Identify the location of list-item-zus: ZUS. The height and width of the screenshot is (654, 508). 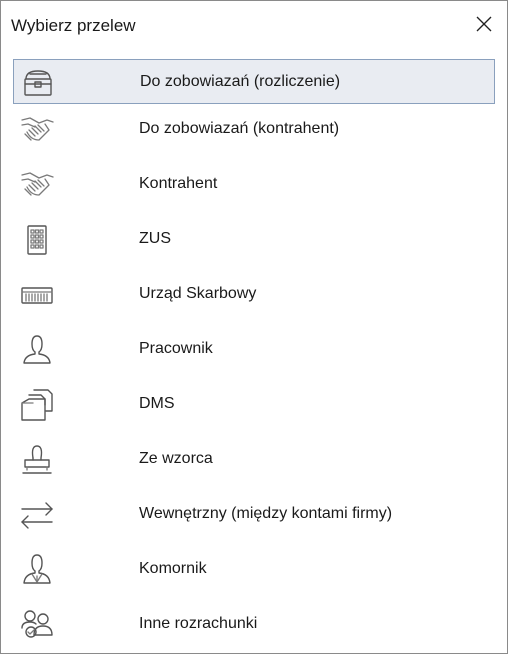
(254, 239).